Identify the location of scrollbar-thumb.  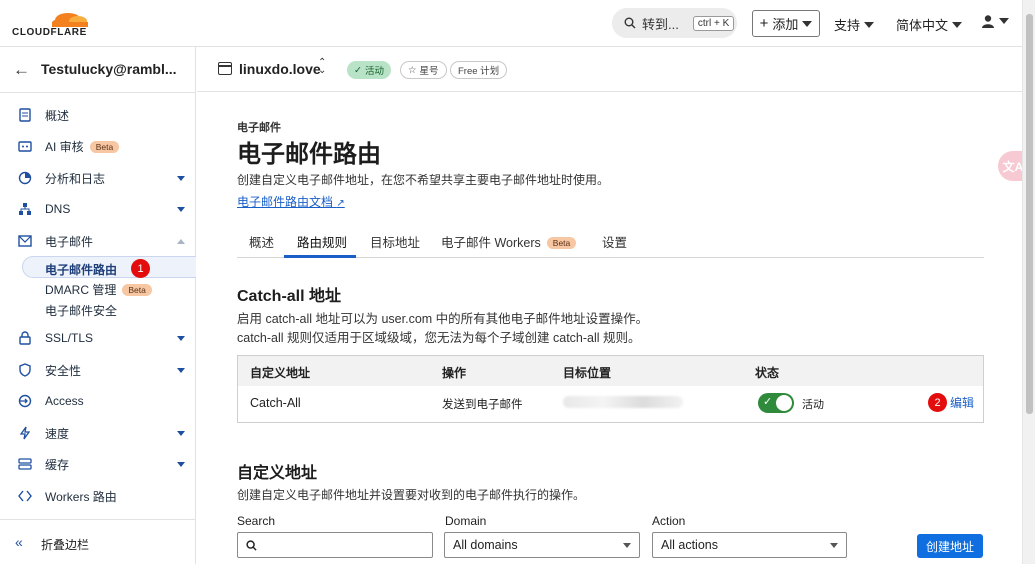
(1029, 214).